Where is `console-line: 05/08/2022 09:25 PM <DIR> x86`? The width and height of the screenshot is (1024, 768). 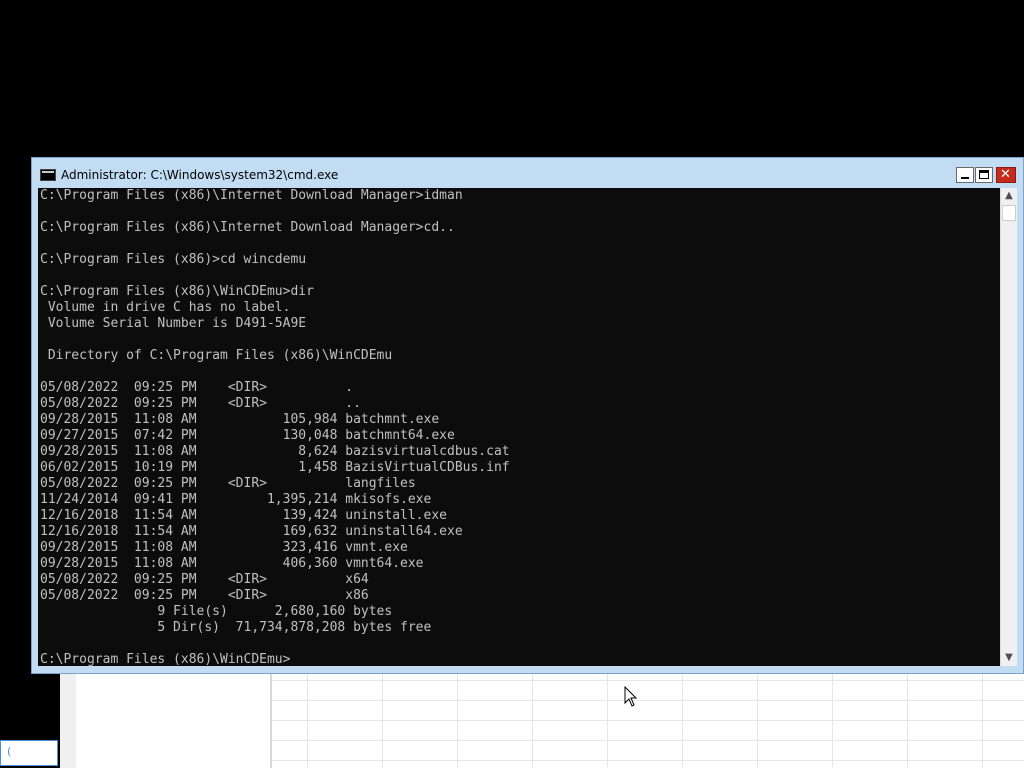 console-line: 05/08/2022 09:25 PM <DIR> x86 is located at coordinates (204, 595).